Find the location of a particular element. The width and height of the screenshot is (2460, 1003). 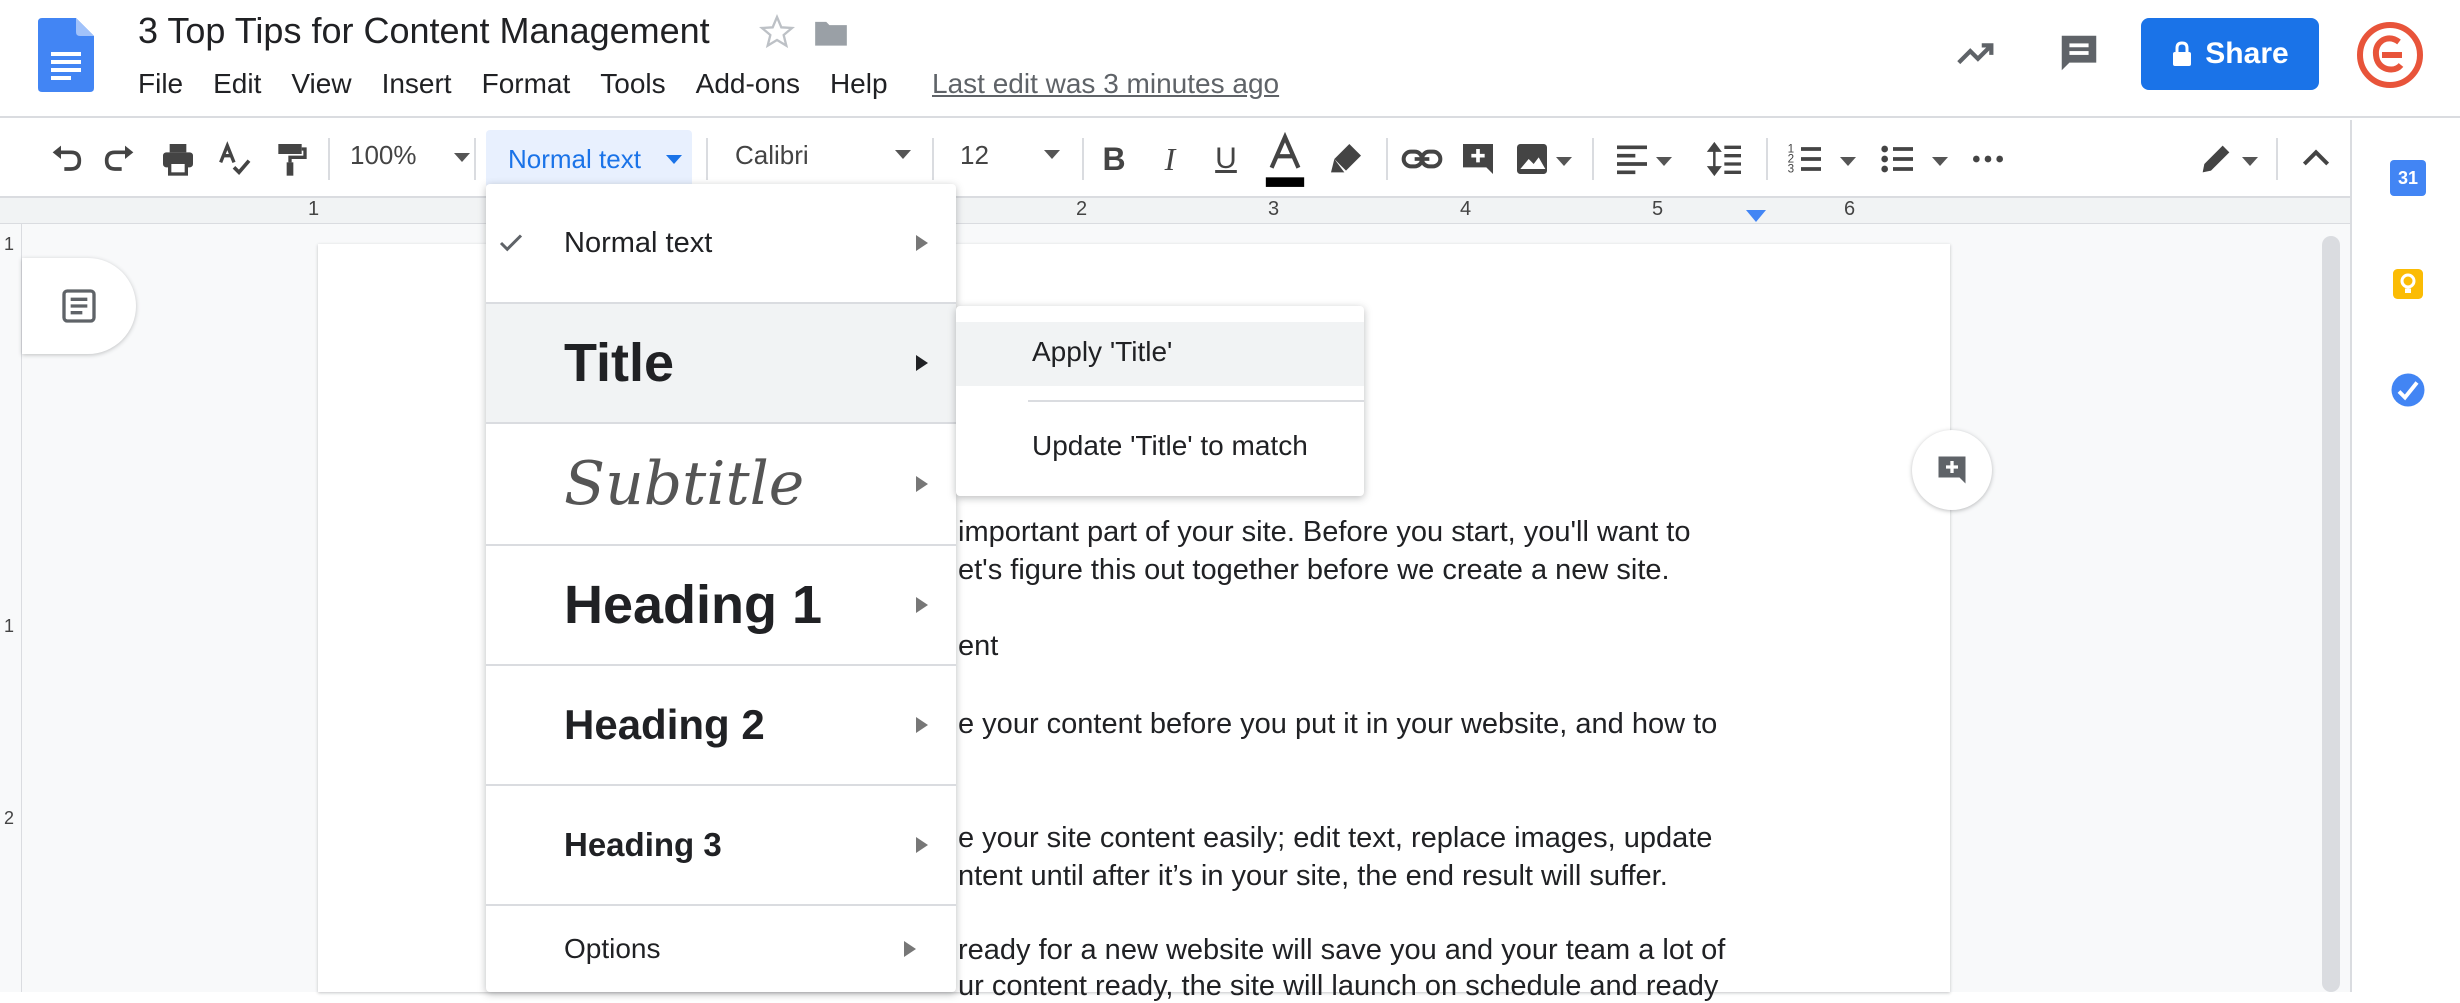

menu-format: Format is located at coordinates (526, 88).